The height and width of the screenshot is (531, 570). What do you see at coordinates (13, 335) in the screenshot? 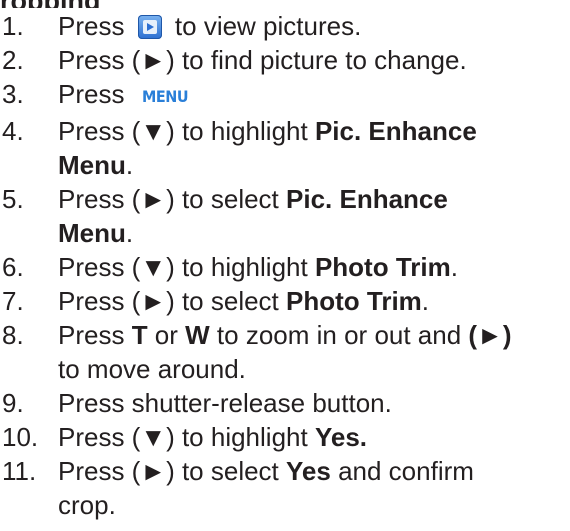
I see `step-number: 8.` at bounding box center [13, 335].